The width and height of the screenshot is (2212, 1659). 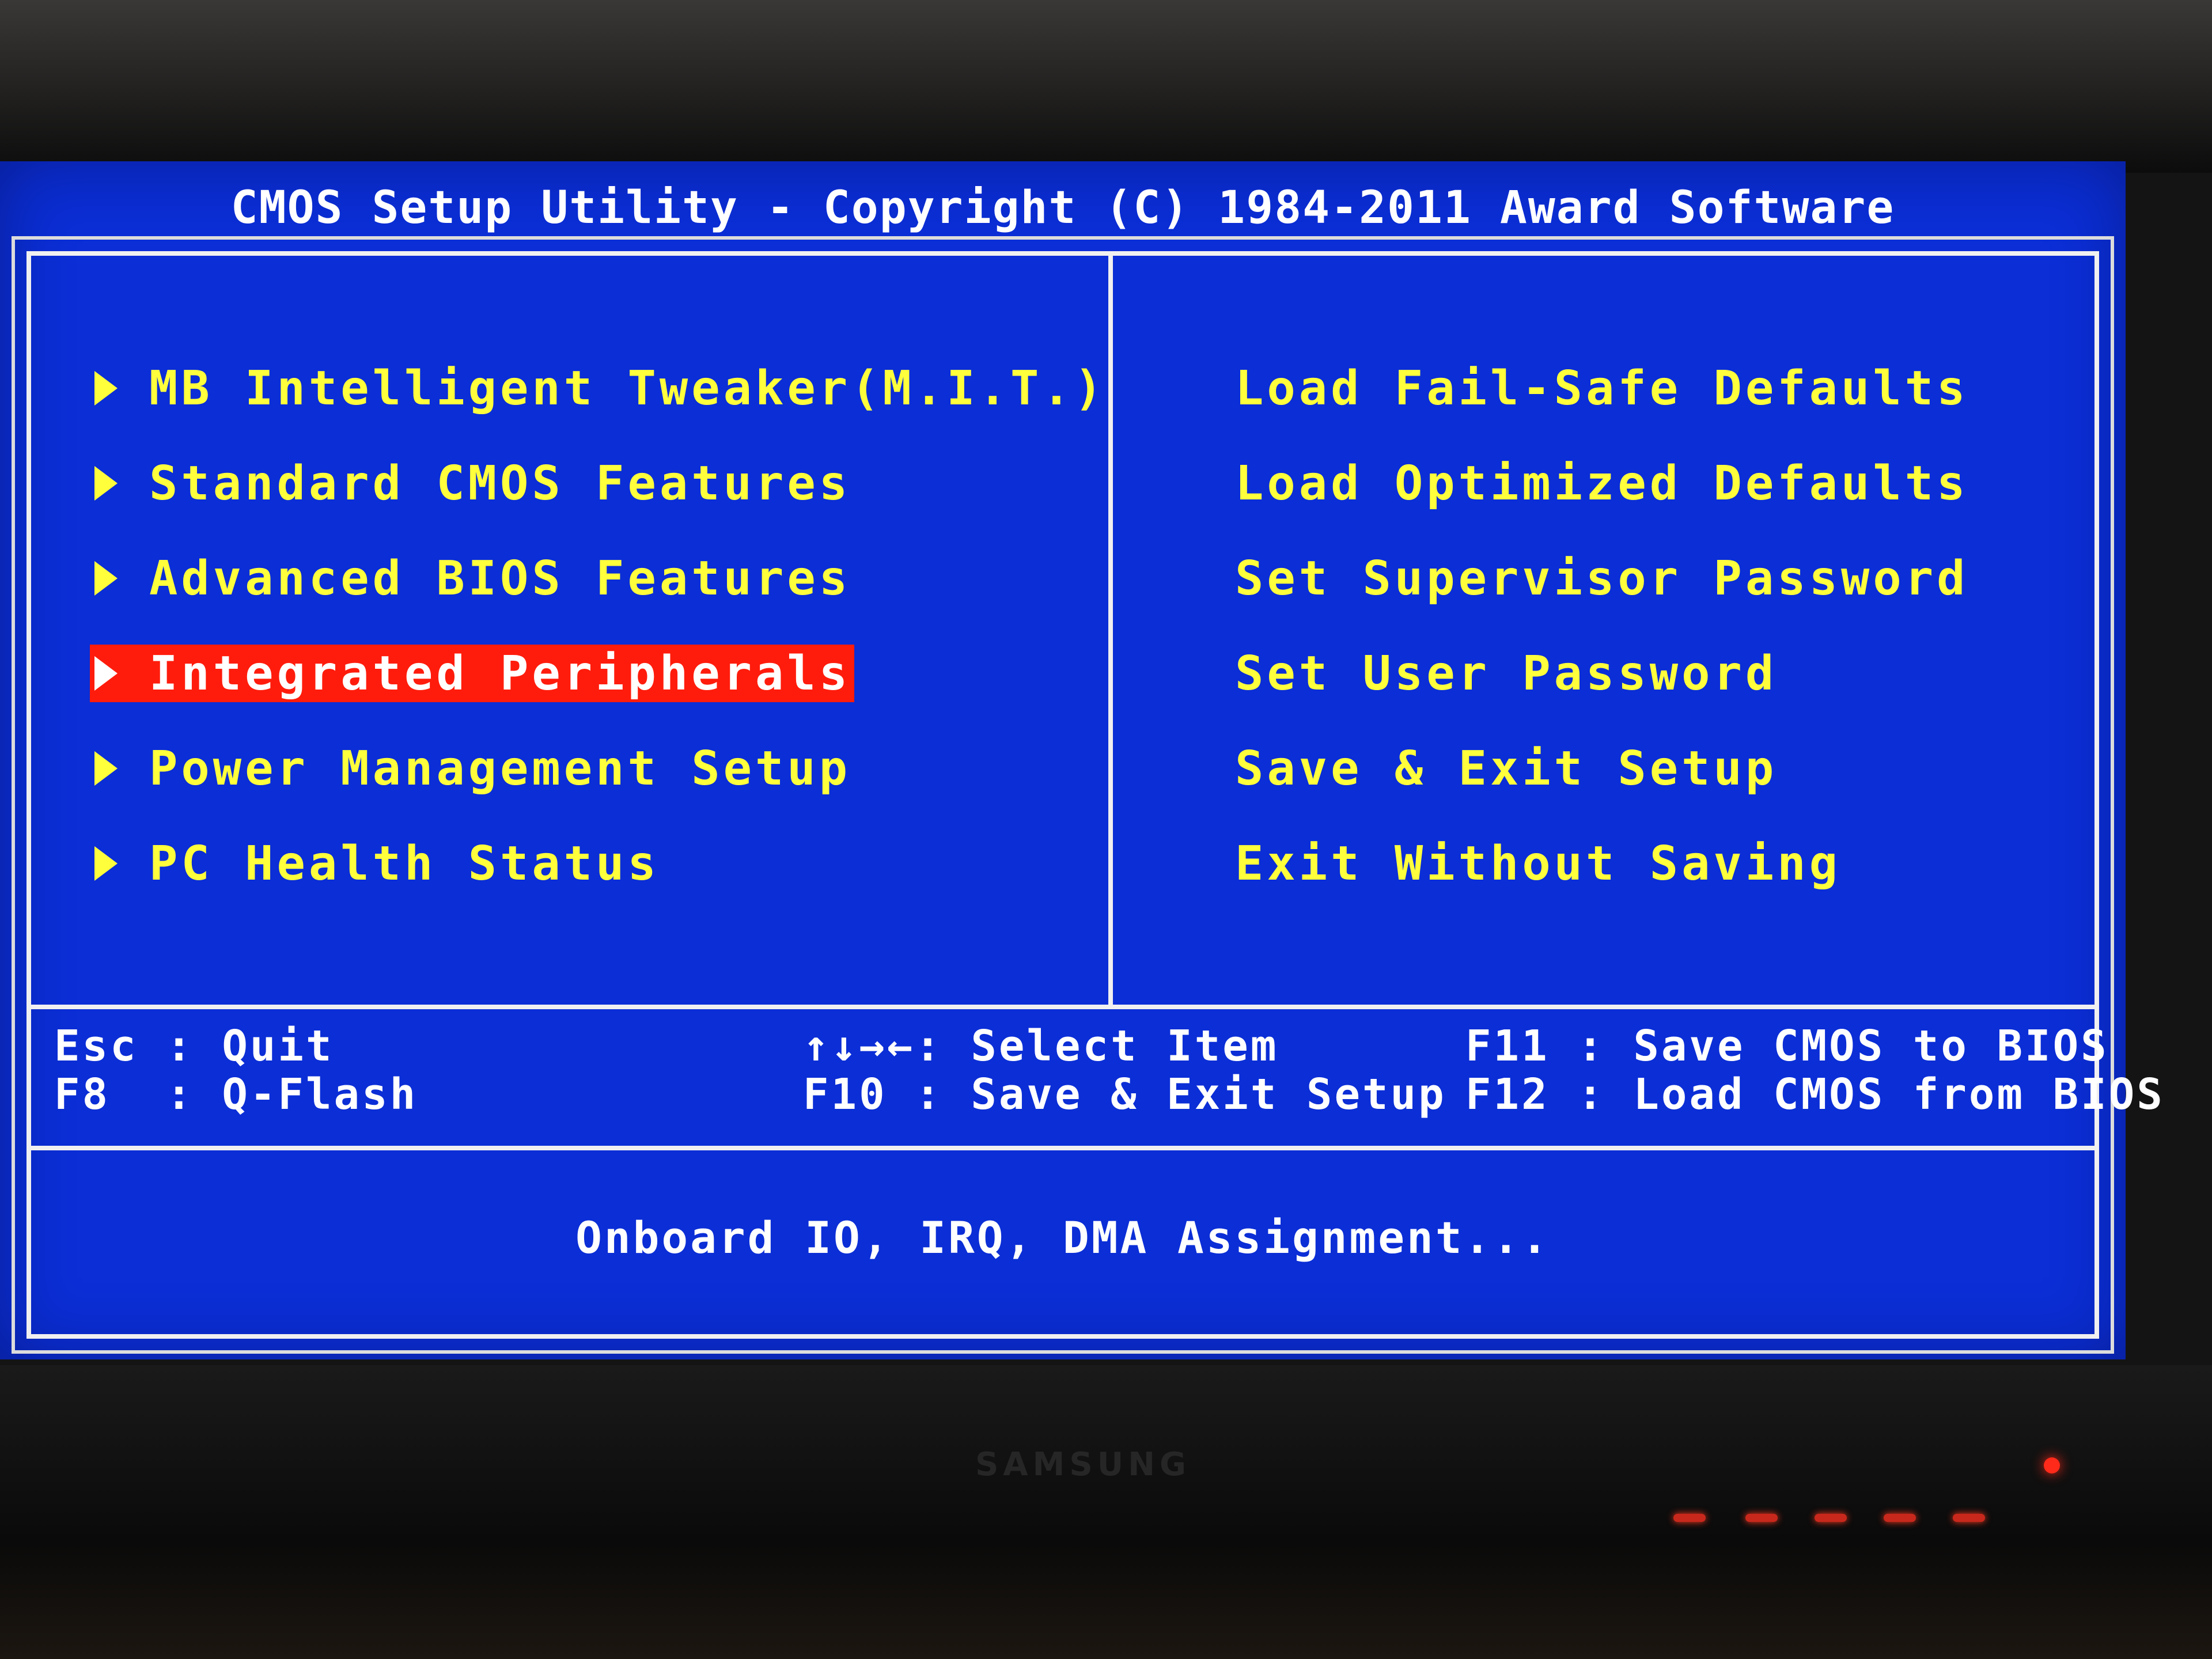 What do you see at coordinates (320, 1094) in the screenshot?
I see `key-f8-desc: Q-Flash` at bounding box center [320, 1094].